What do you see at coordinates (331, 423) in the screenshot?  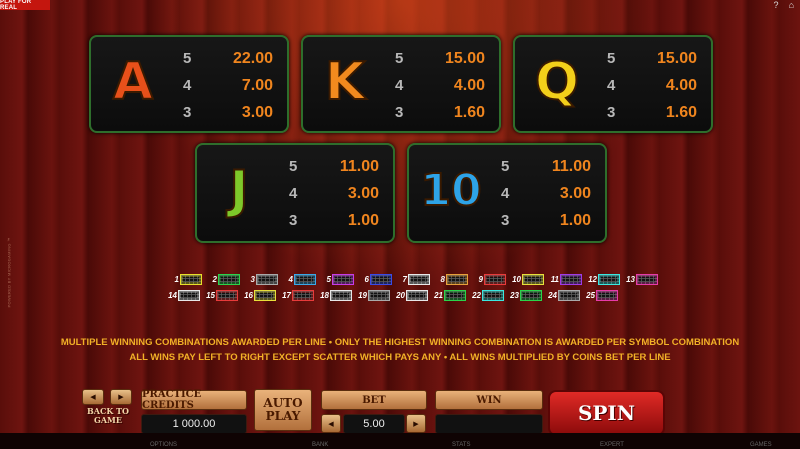 I see `bet-decrease-button: ◀` at bounding box center [331, 423].